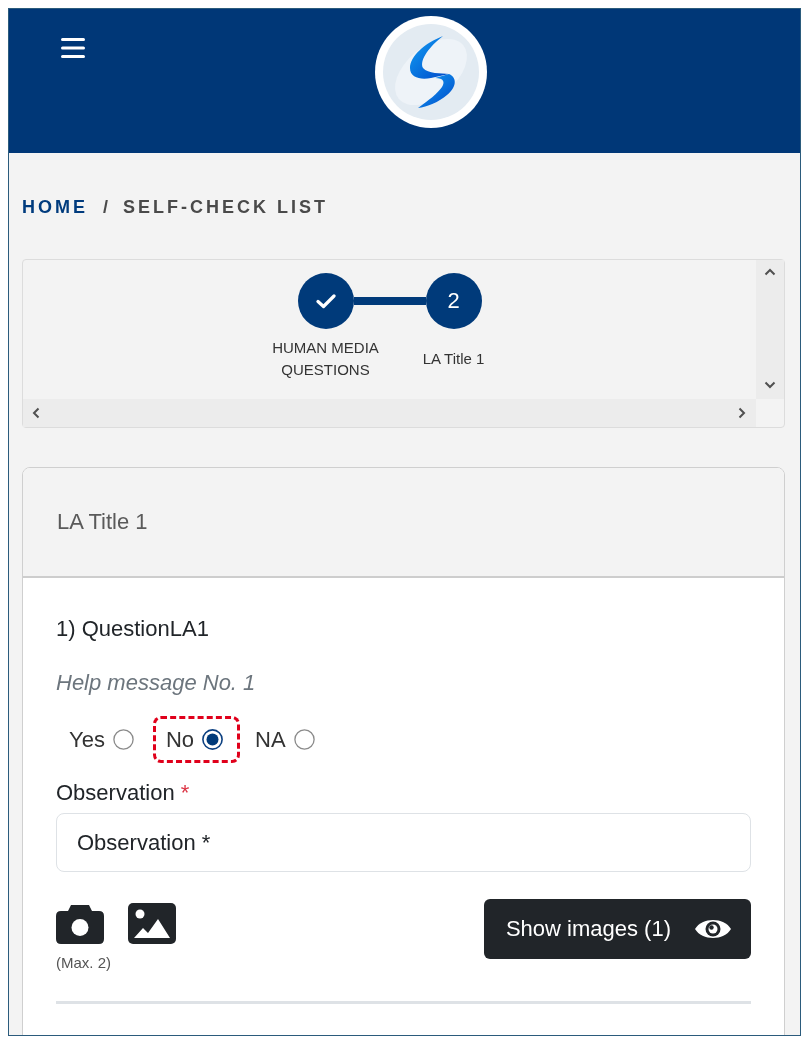  I want to click on radio-option: No, so click(196, 739).